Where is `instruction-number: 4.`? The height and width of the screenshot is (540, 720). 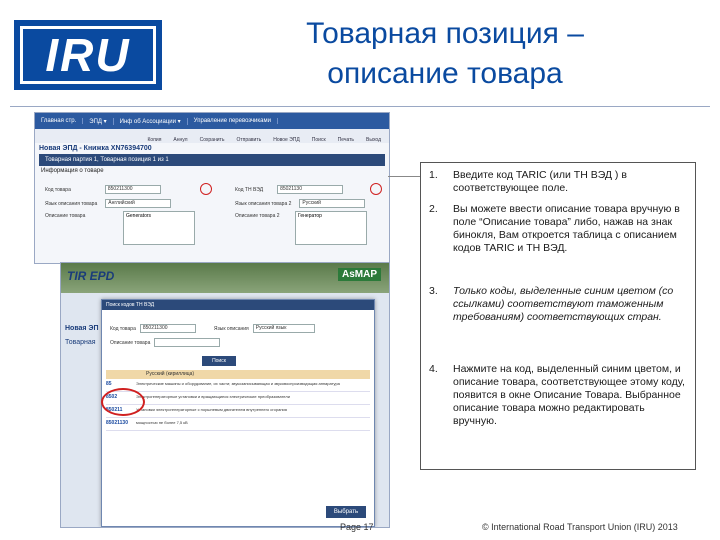 instruction-number: 4. is located at coordinates (433, 369).